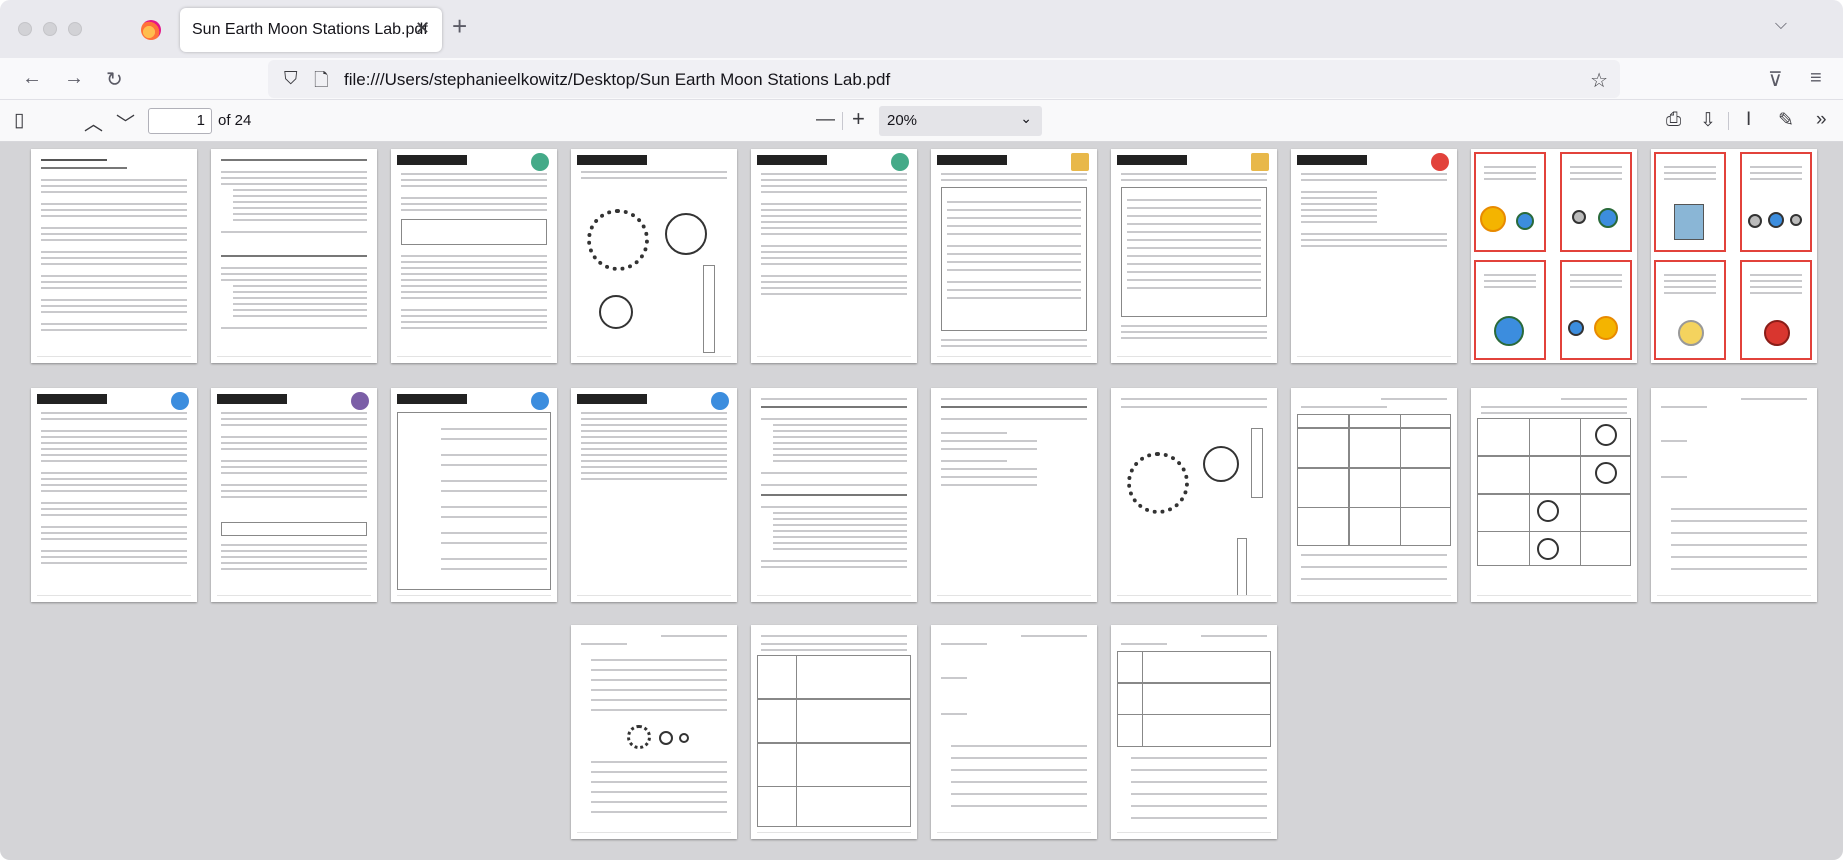  What do you see at coordinates (74, 78) in the screenshot?
I see `forward-icon: →` at bounding box center [74, 78].